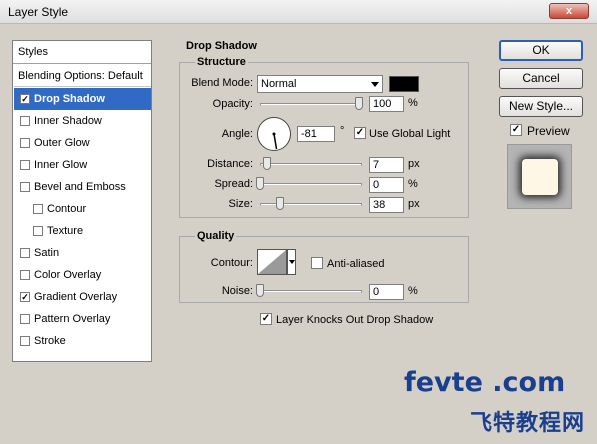  I want to click on blend-mode-label: Blend Mode:, so click(222, 83).